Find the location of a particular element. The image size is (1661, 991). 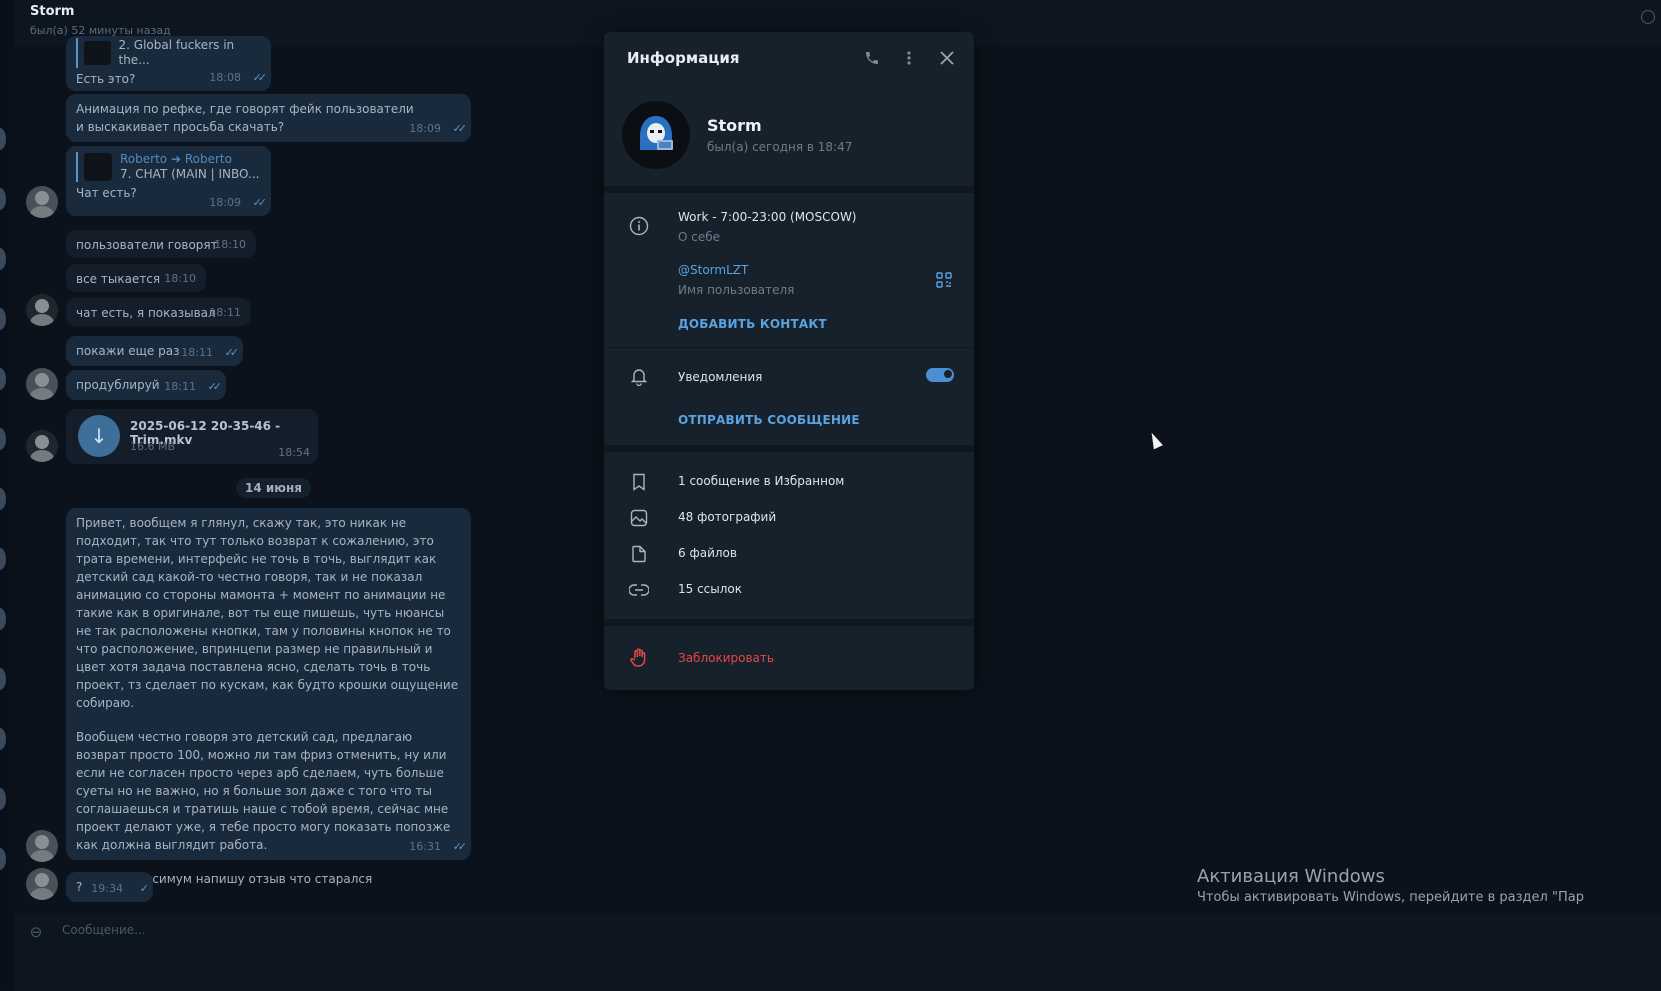

message-text: покажи еще раз is located at coordinates (128, 351).